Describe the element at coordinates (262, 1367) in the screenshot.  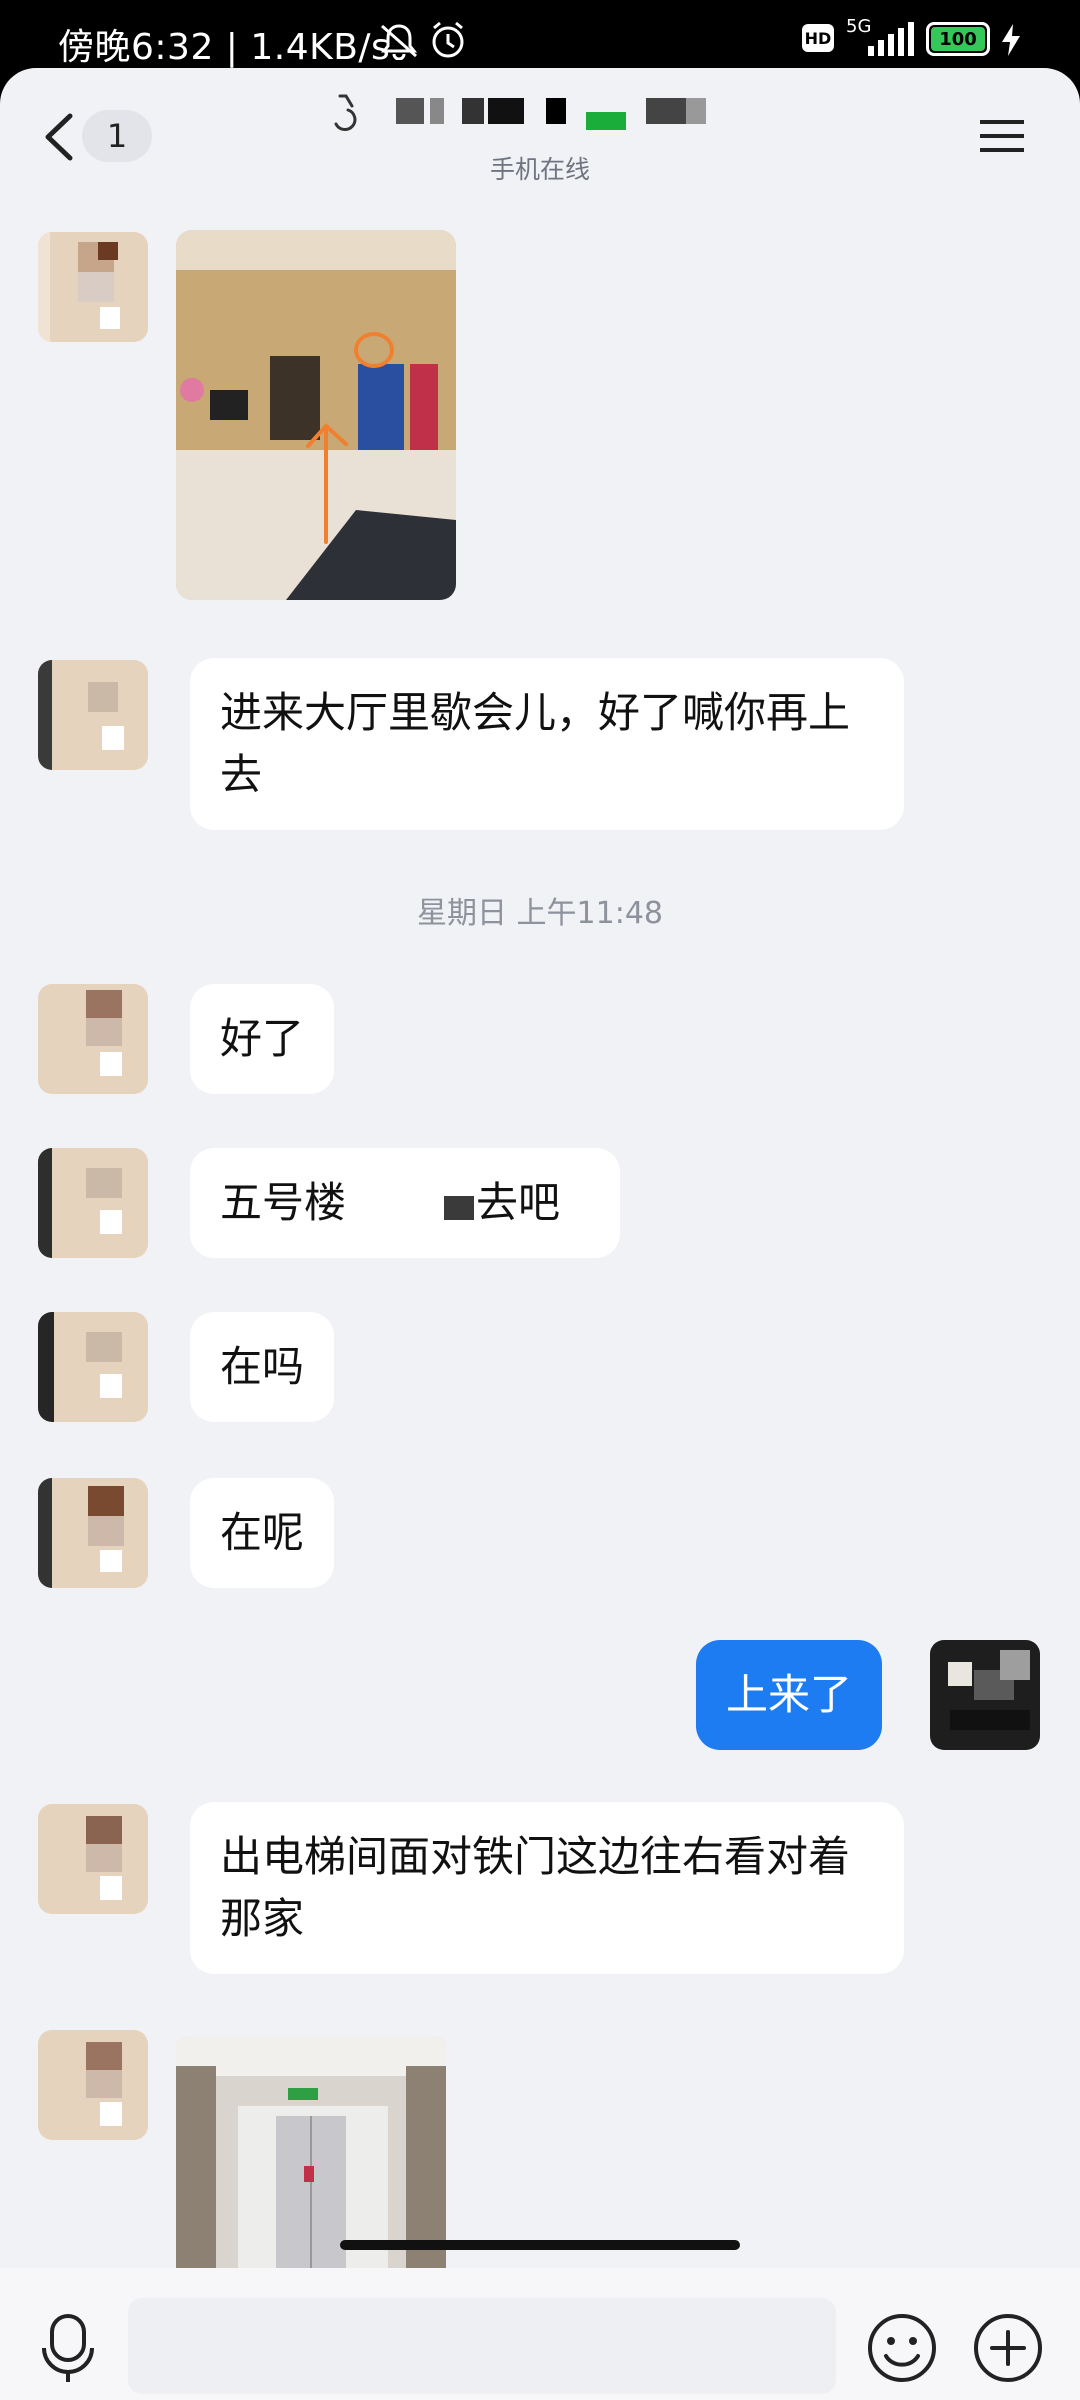
I see `message-bubble: 在吗` at that location.